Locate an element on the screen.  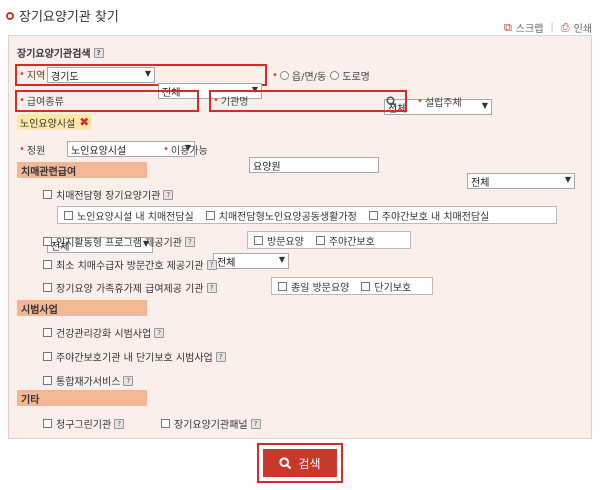
availability-label: • 이용가능 is located at coordinates (185, 150).